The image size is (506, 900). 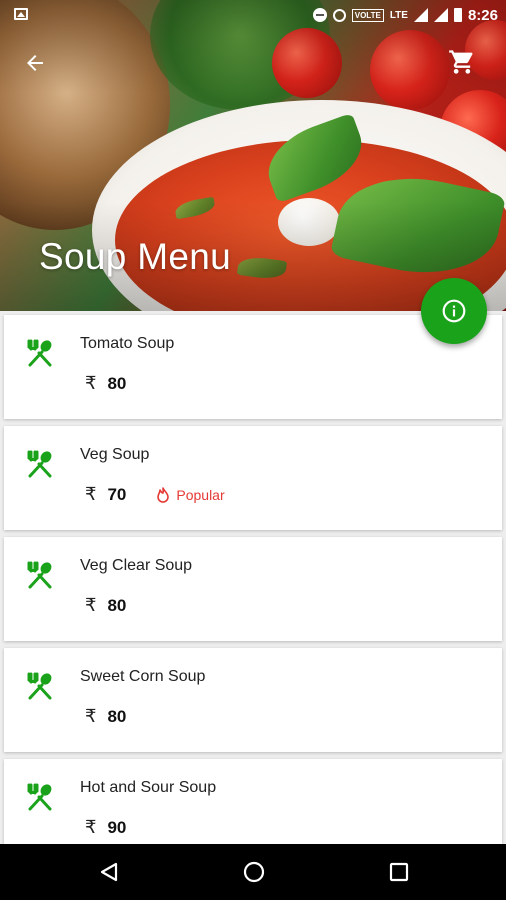 I want to click on circle-home-icon, so click(x=254, y=872).